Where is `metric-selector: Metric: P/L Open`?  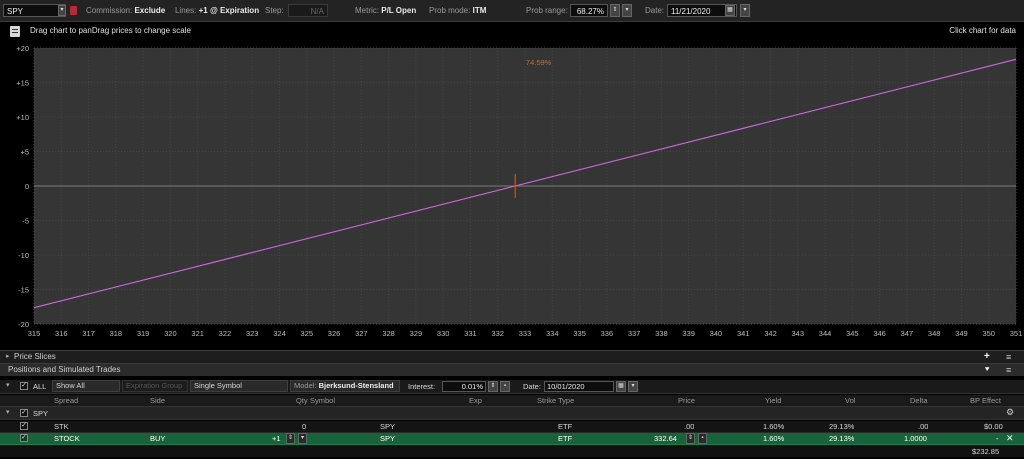
metric-selector: Metric: P/L Open is located at coordinates (385, 10).